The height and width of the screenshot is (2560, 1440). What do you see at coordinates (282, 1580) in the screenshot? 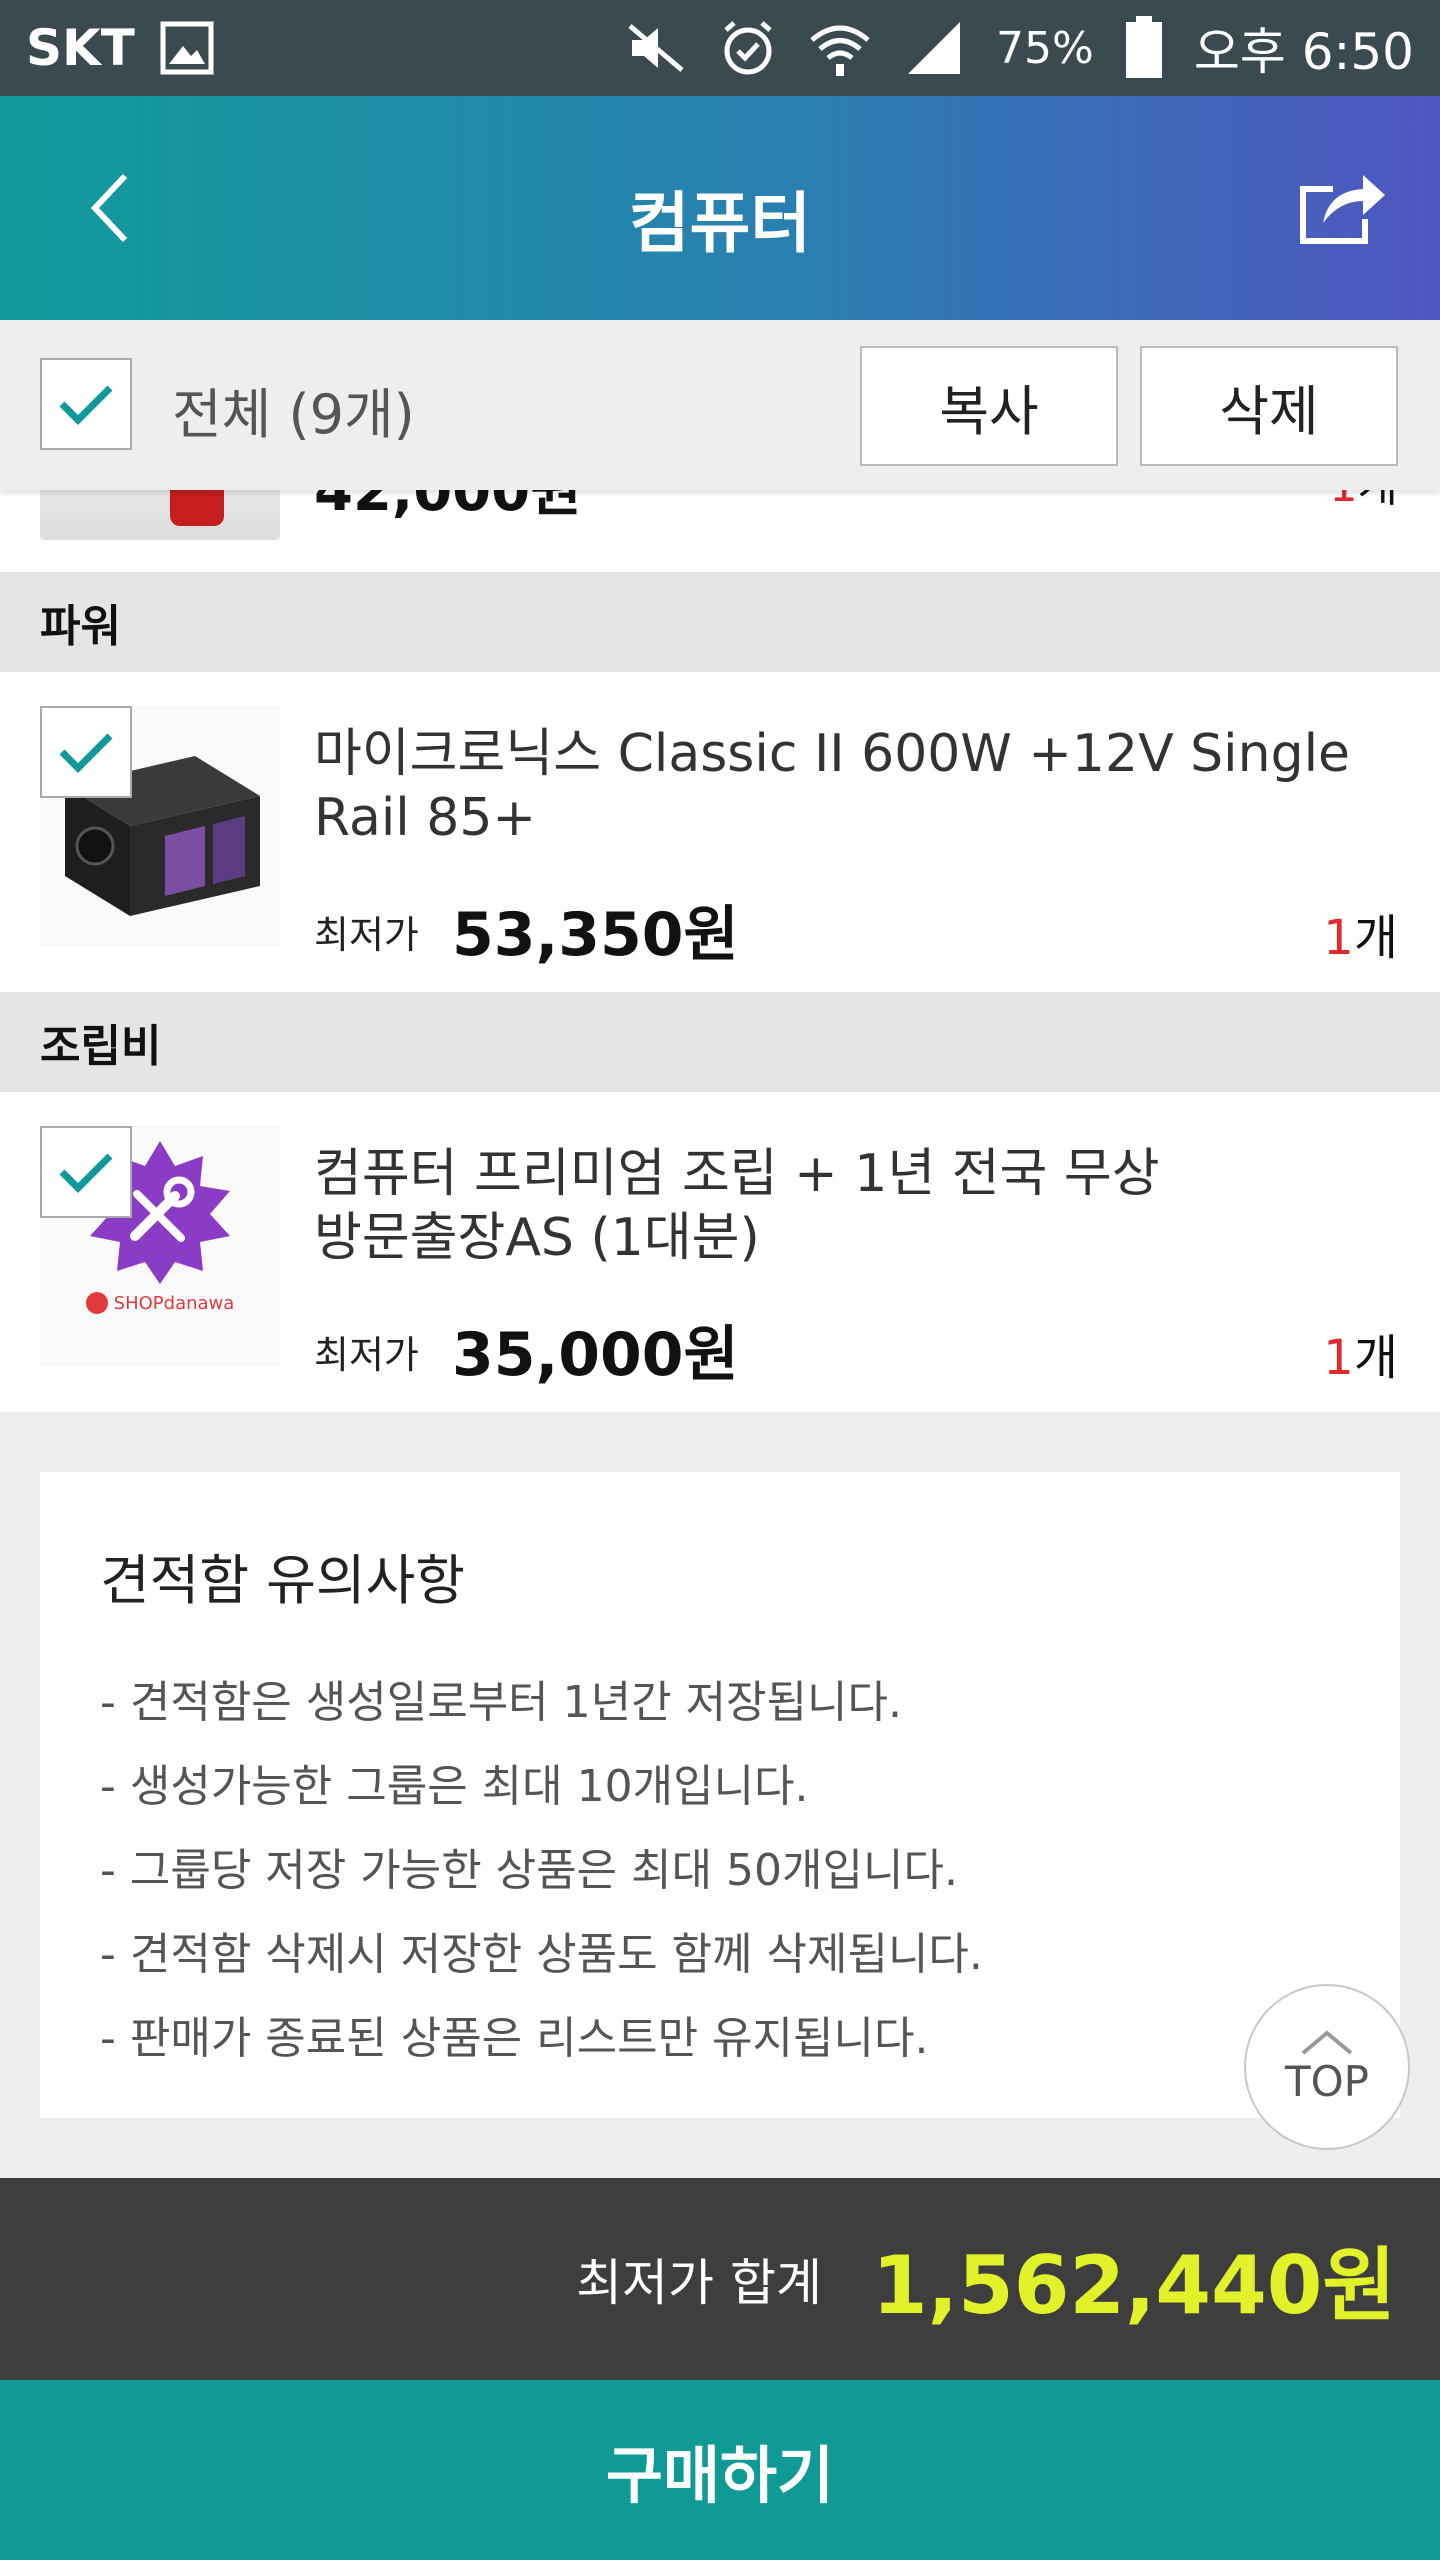
I see `notice-title: 견적함 유의사항` at bounding box center [282, 1580].